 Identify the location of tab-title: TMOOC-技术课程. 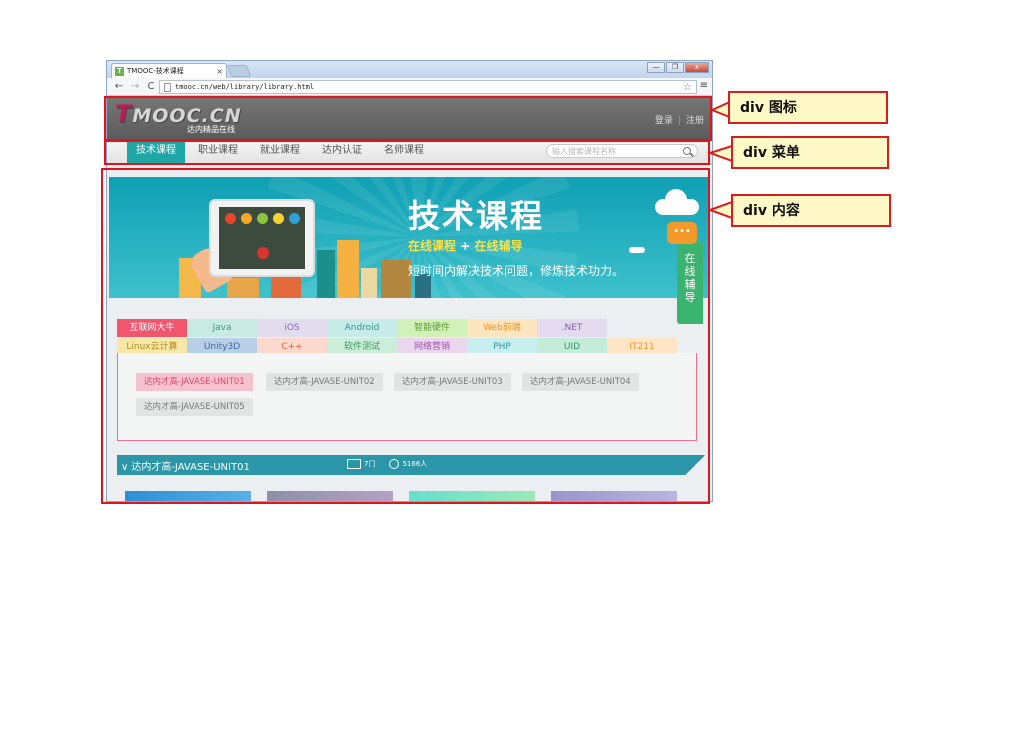
(155, 71).